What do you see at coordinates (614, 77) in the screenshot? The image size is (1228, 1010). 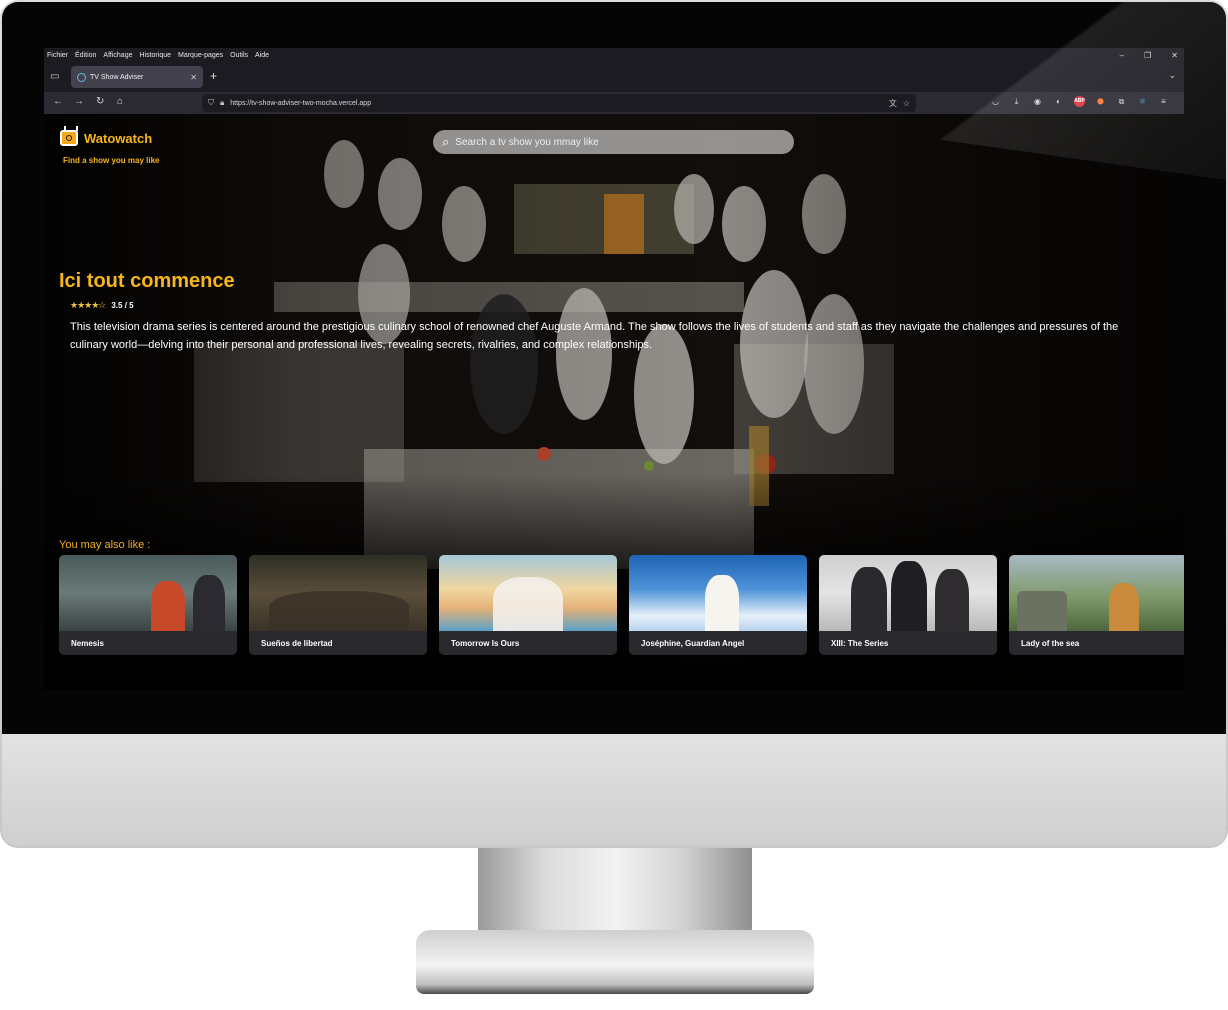 I see `tab-bar: ▭ TV Show Adviser ✕ + ⌄` at bounding box center [614, 77].